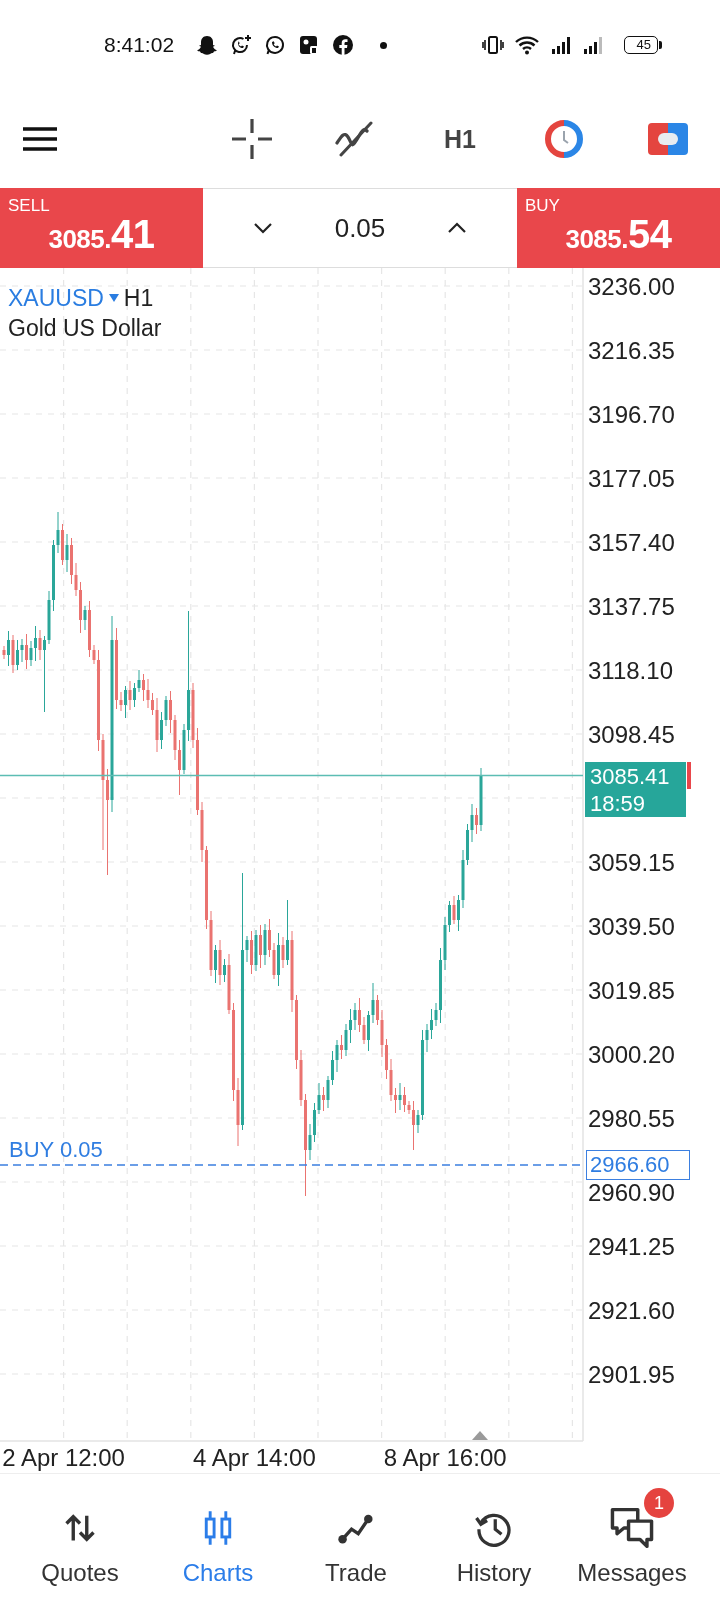  I want to click on price-axis-label: 3000.20, so click(631, 1054).